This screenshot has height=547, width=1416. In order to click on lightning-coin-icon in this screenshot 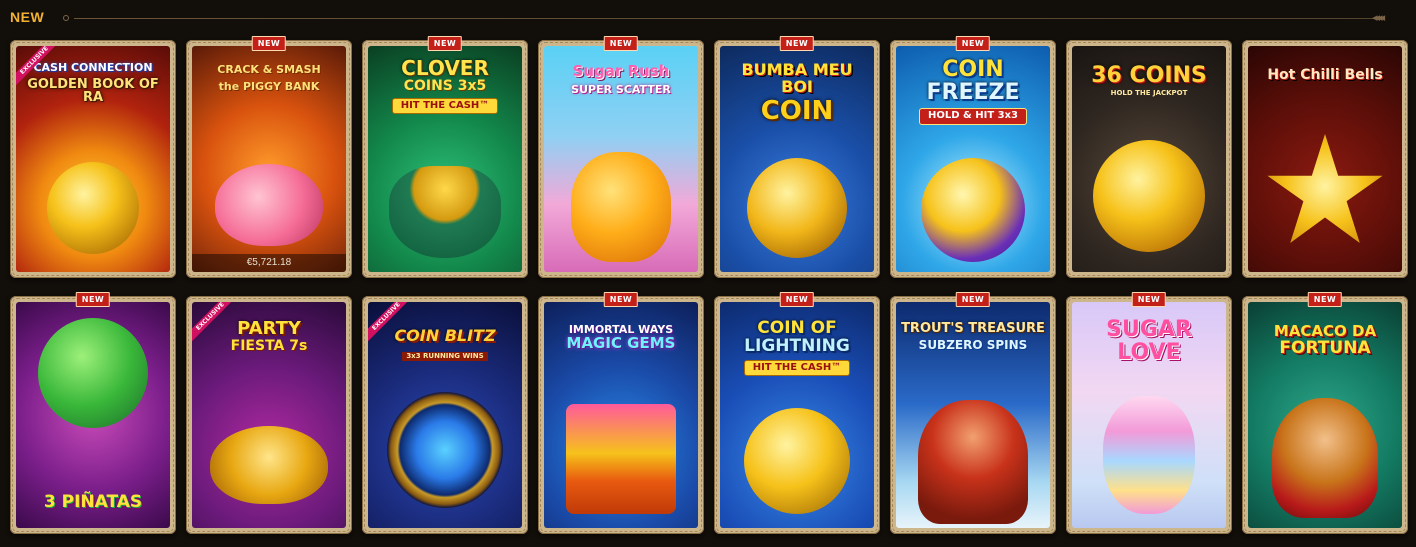, I will do `click(797, 461)`.